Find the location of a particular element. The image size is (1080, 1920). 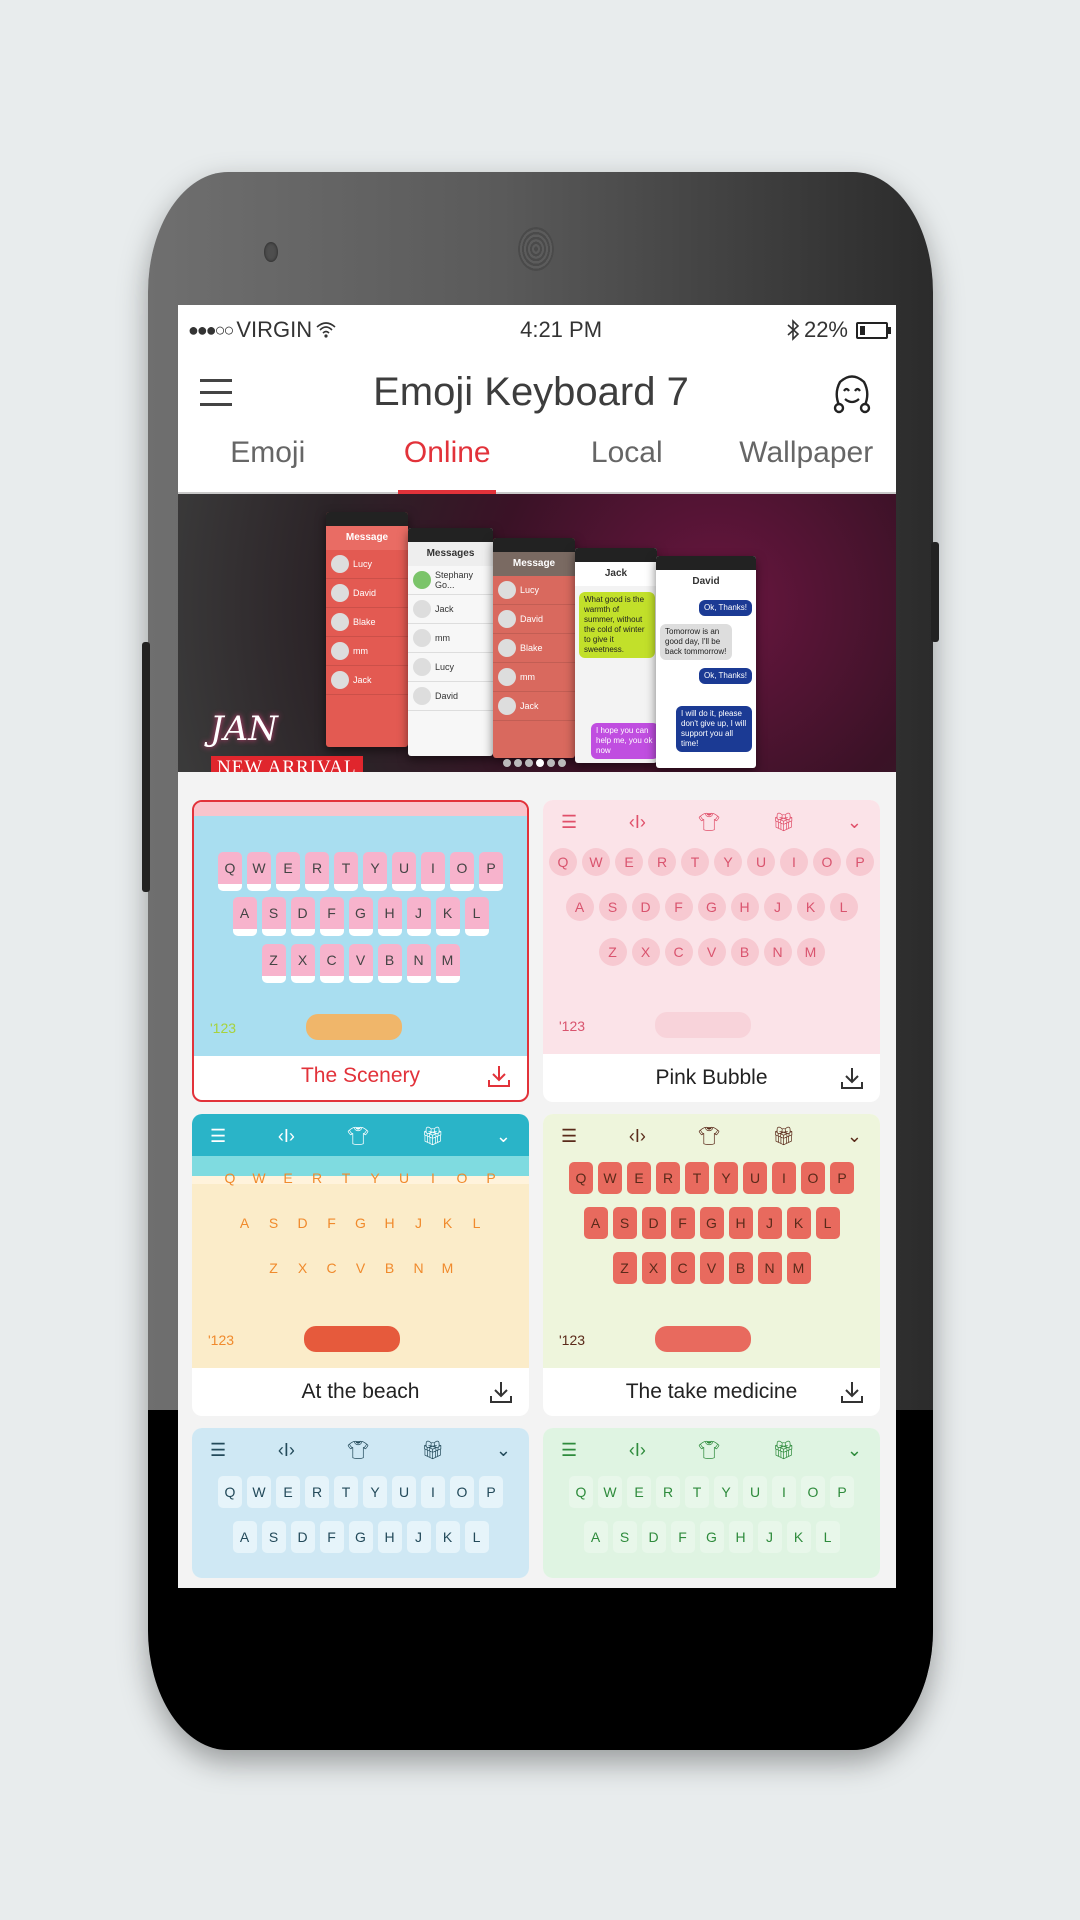

smiley-face-icon is located at coordinates (852, 393).